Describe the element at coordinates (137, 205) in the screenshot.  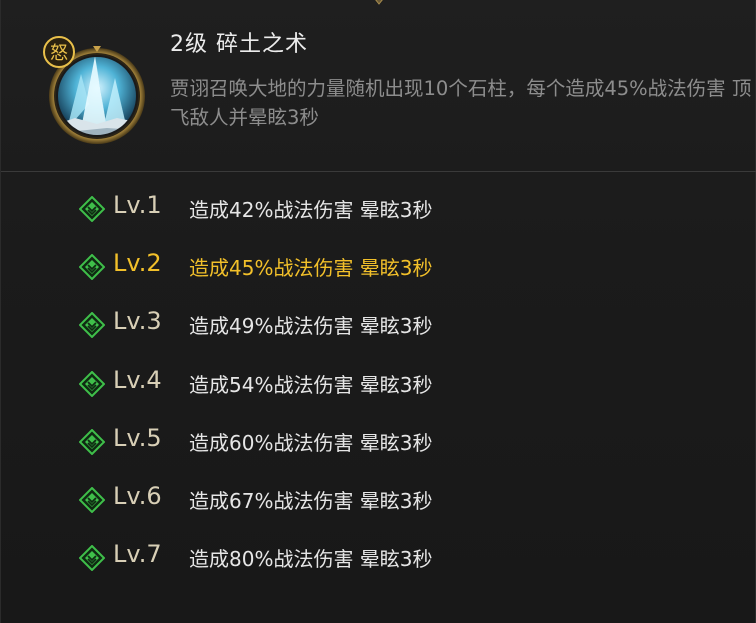
I see `level-label: Lv.1` at that location.